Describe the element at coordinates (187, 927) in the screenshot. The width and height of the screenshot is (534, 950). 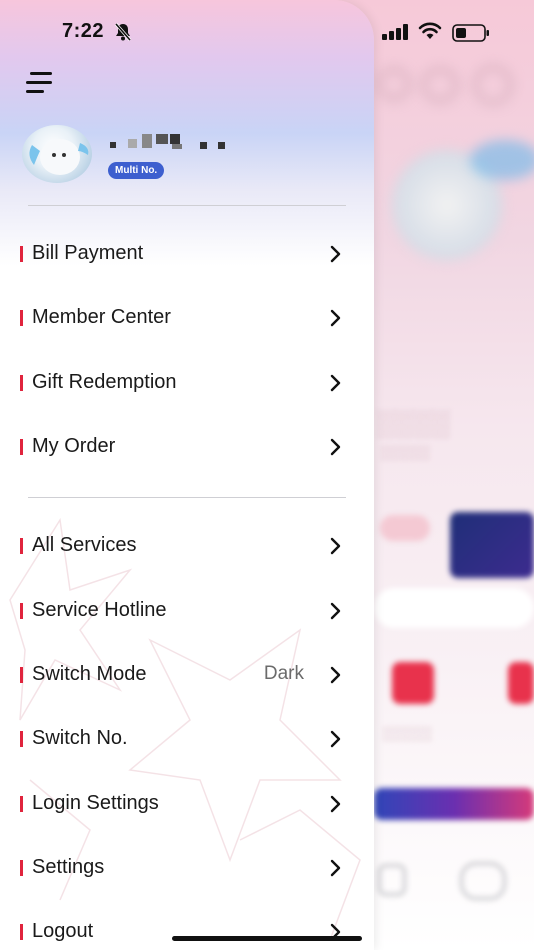
I see `menu-item-logout: Logout` at that location.